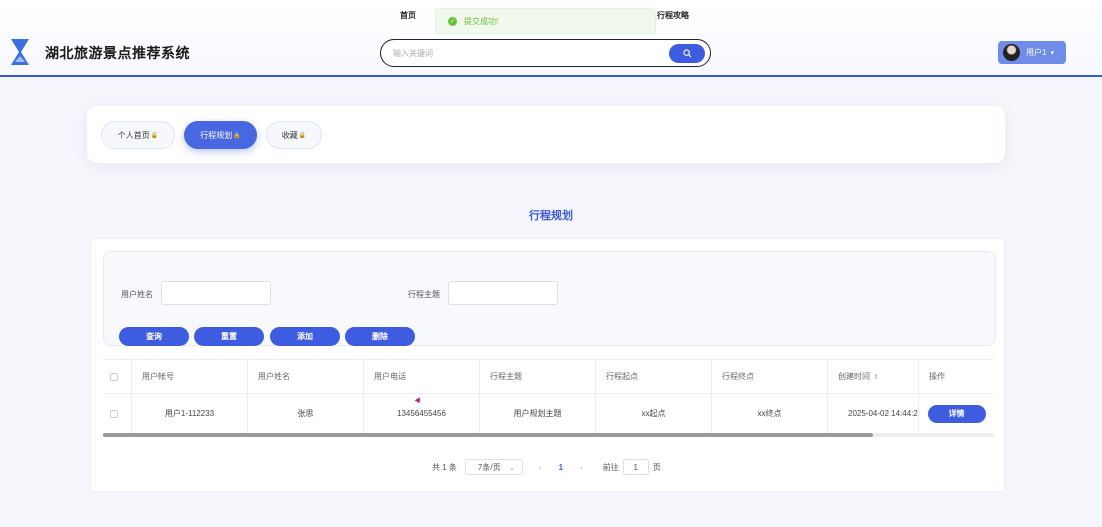  I want to click on page-unit-label: 页, so click(656, 467).